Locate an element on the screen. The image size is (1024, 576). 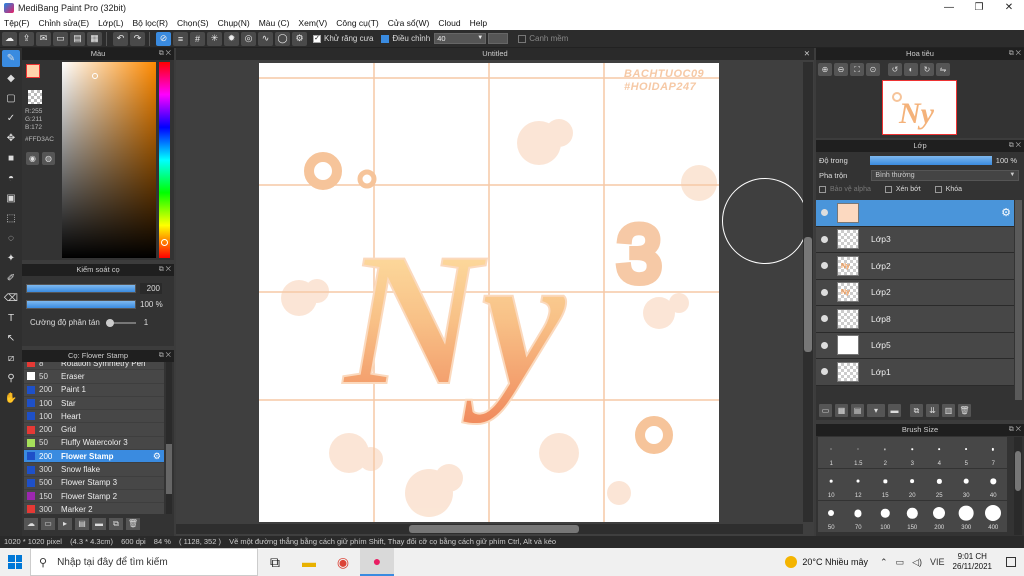
move-tool-icon: ✥ is located at coordinates (11, 138).